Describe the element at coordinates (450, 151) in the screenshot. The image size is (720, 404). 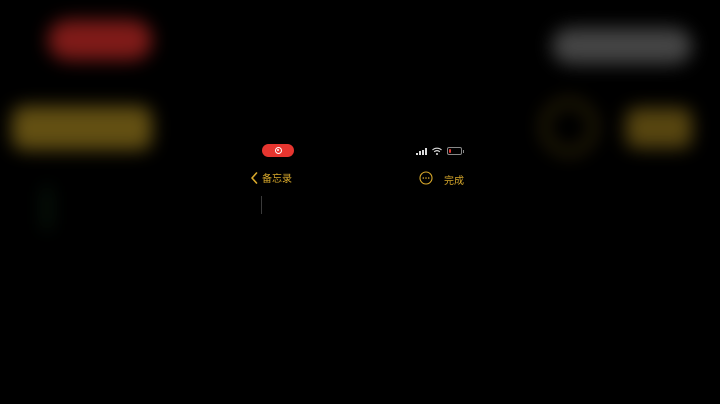
I see `battery-level-fill` at that location.